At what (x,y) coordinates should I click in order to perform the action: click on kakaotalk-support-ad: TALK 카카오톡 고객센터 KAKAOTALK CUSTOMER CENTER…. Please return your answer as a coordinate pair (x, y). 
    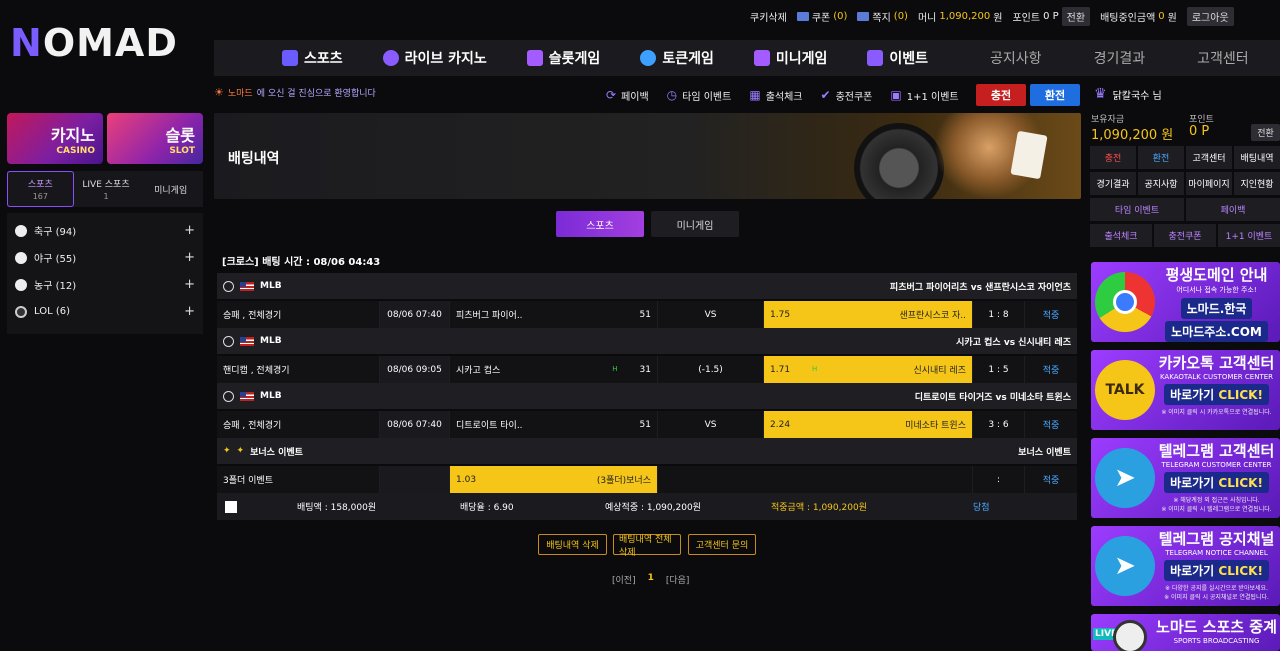
    Looking at the image, I should click on (1185, 390).